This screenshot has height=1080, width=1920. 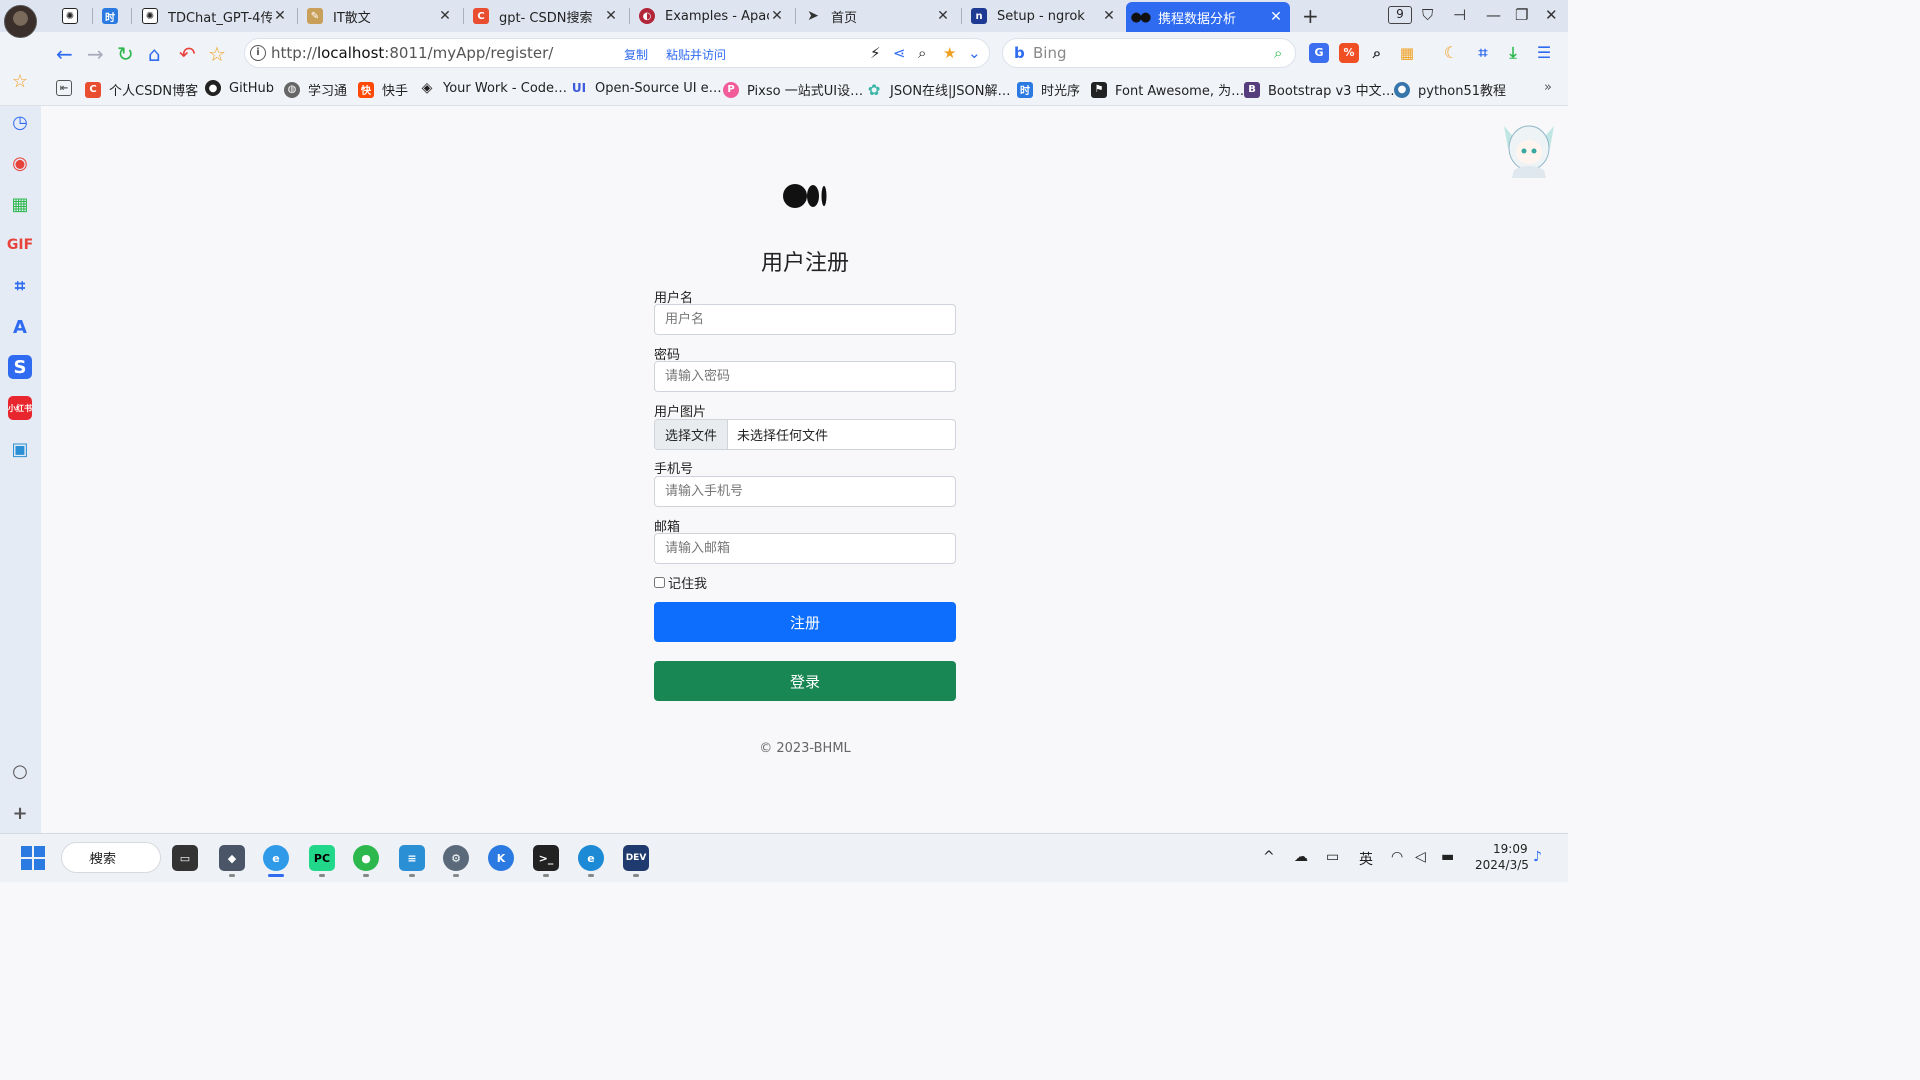 I want to click on restore-button: ❐, so click(x=1521, y=15).